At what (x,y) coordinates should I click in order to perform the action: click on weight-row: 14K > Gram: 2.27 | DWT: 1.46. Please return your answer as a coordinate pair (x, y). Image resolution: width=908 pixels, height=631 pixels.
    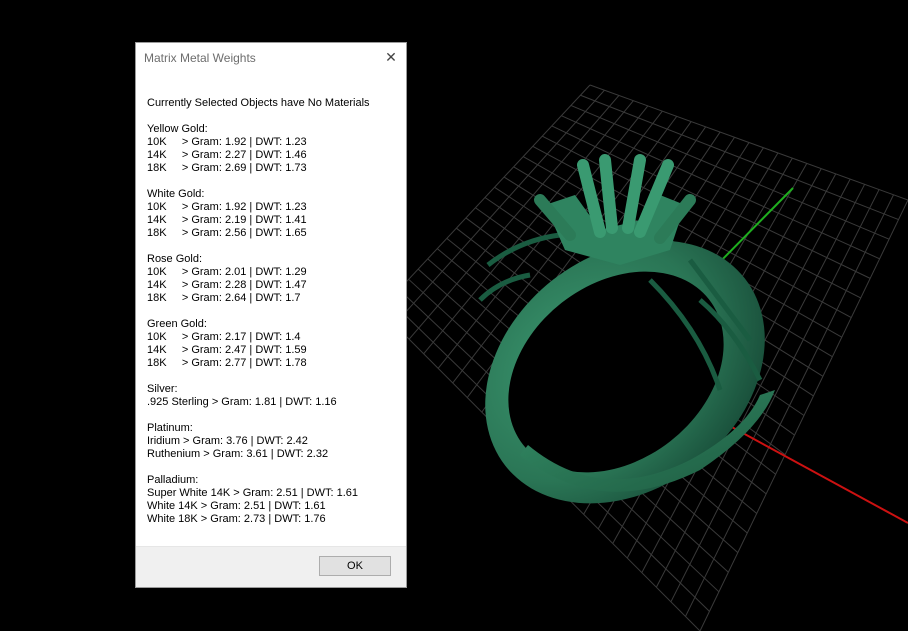
    Looking at the image, I should click on (227, 155).